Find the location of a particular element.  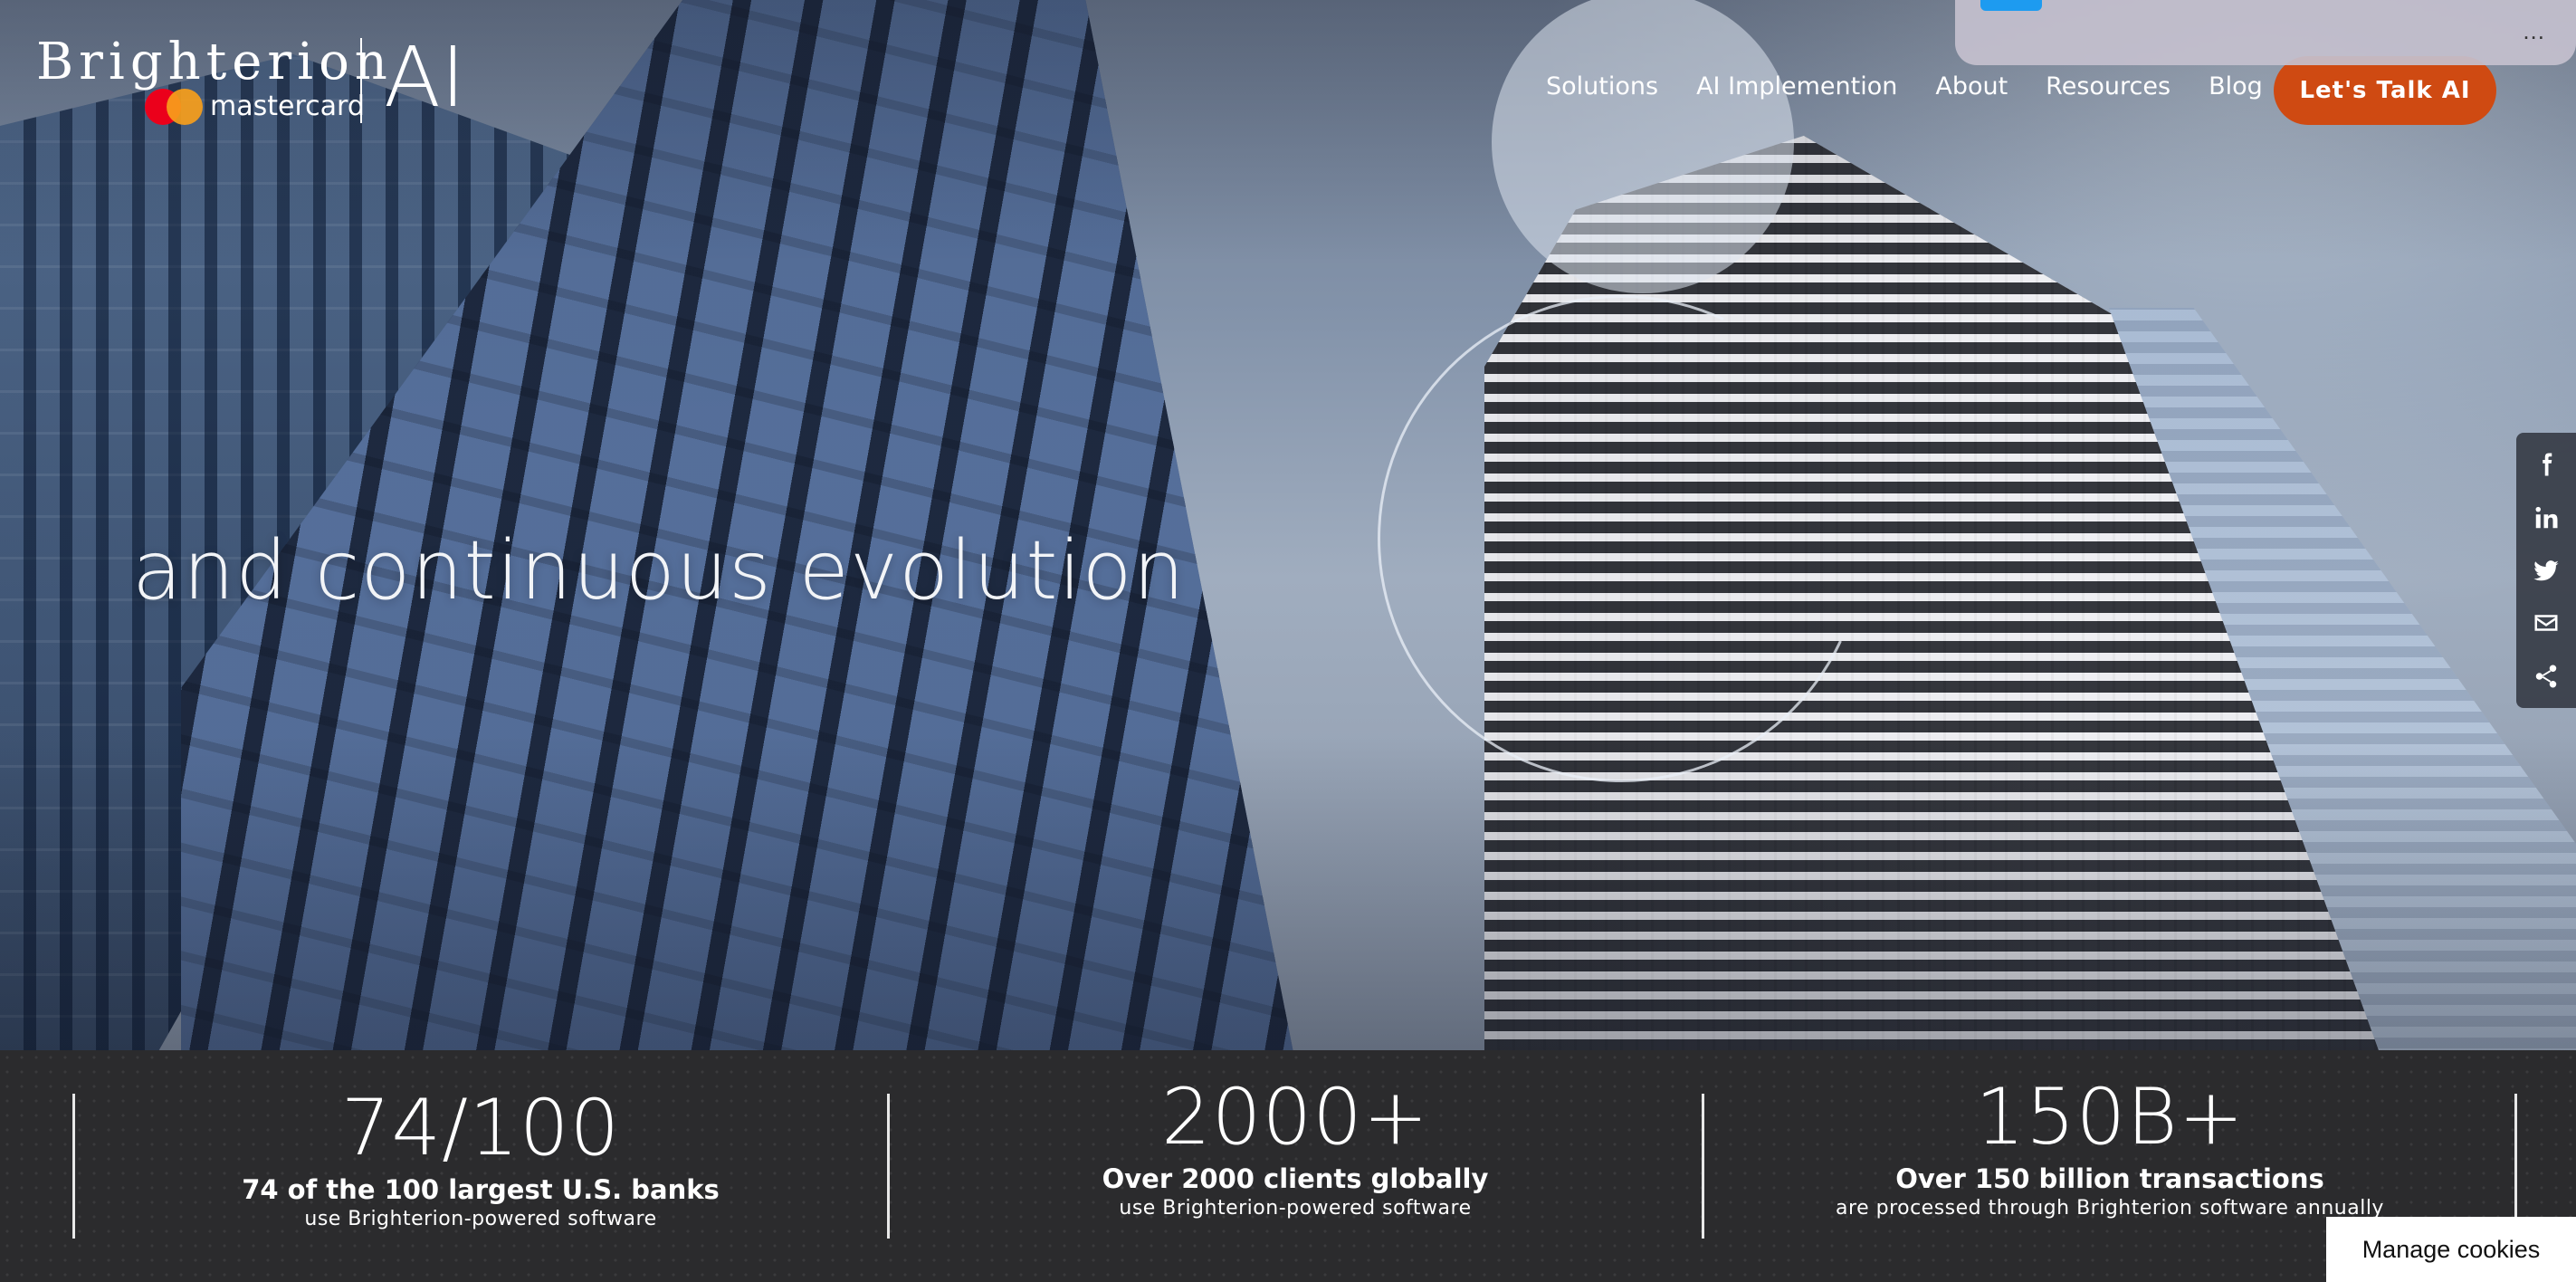

nav-blog: Blog is located at coordinates (2236, 86).